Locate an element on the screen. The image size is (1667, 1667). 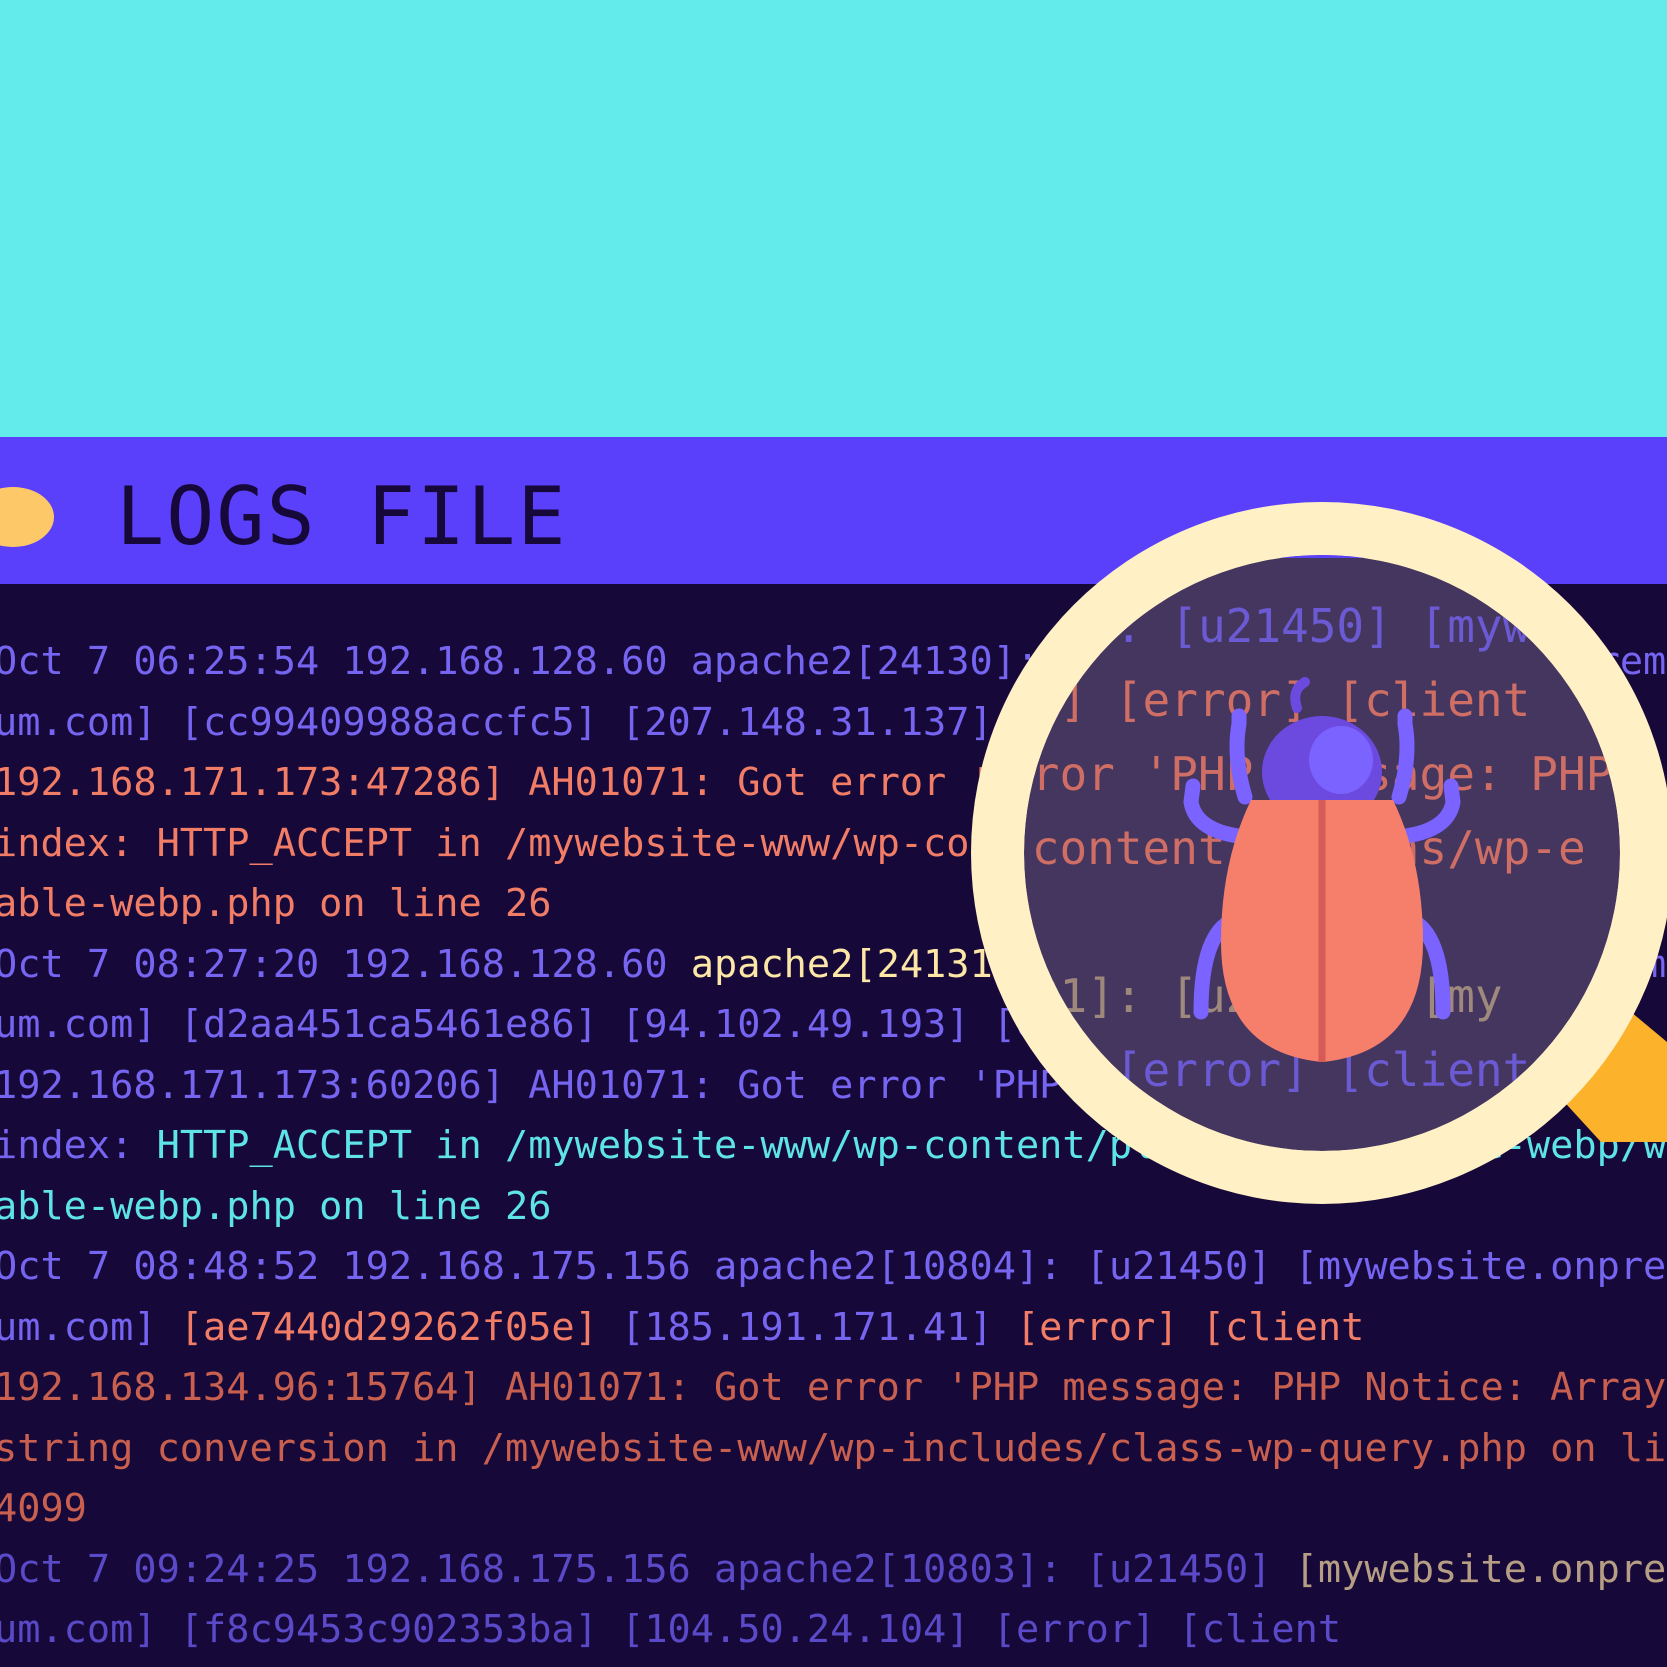
log-segment: 4099 is located at coordinates (43, 1508).